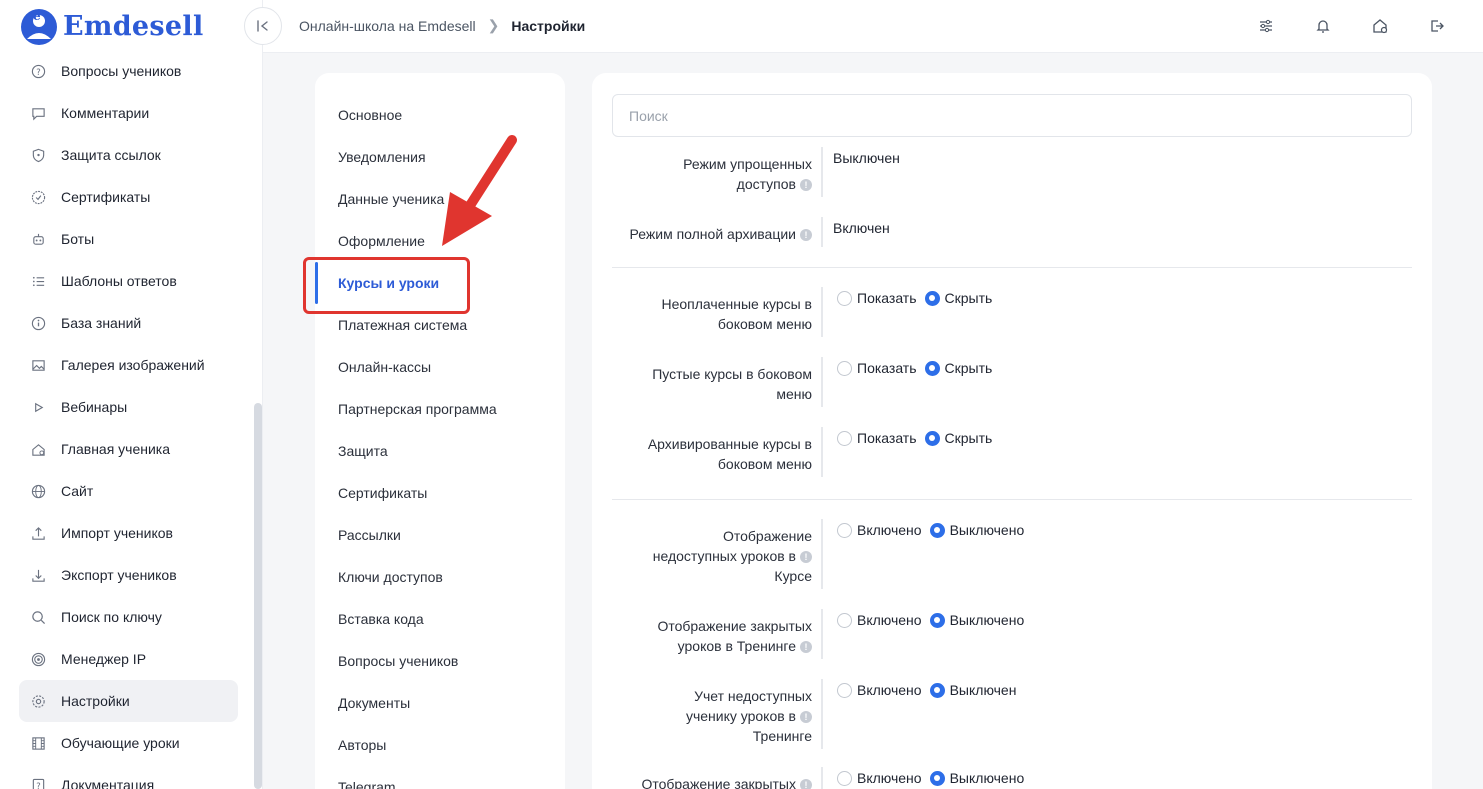 The width and height of the screenshot is (1483, 789). What do you see at coordinates (38, 197) in the screenshot?
I see `certificate-icon` at bounding box center [38, 197].